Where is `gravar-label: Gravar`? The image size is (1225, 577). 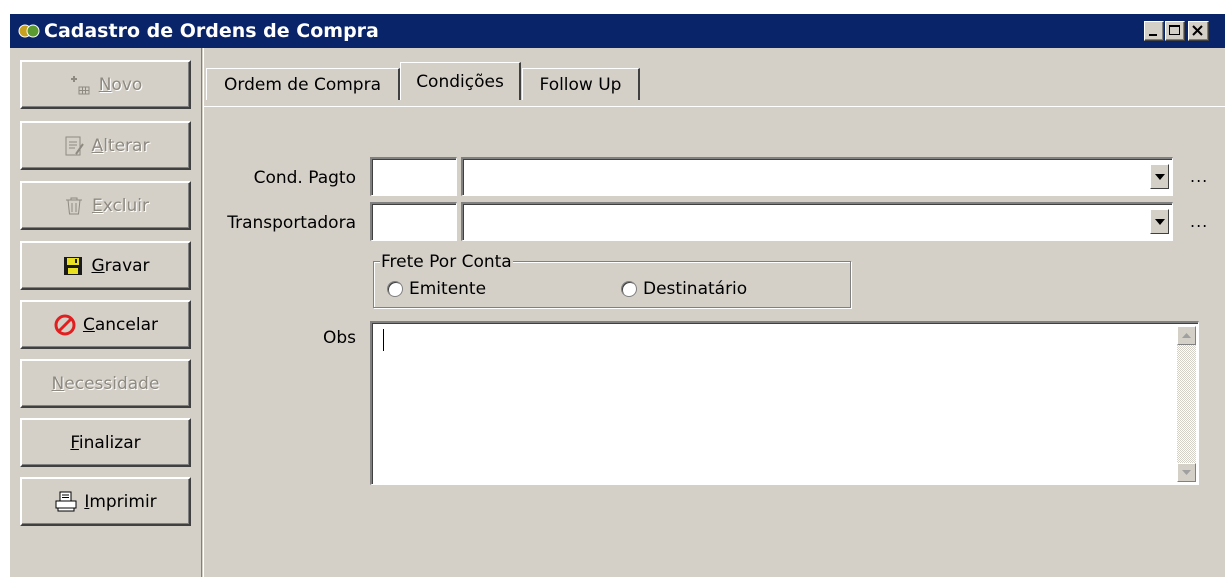 gravar-label: Gravar is located at coordinates (120, 265).